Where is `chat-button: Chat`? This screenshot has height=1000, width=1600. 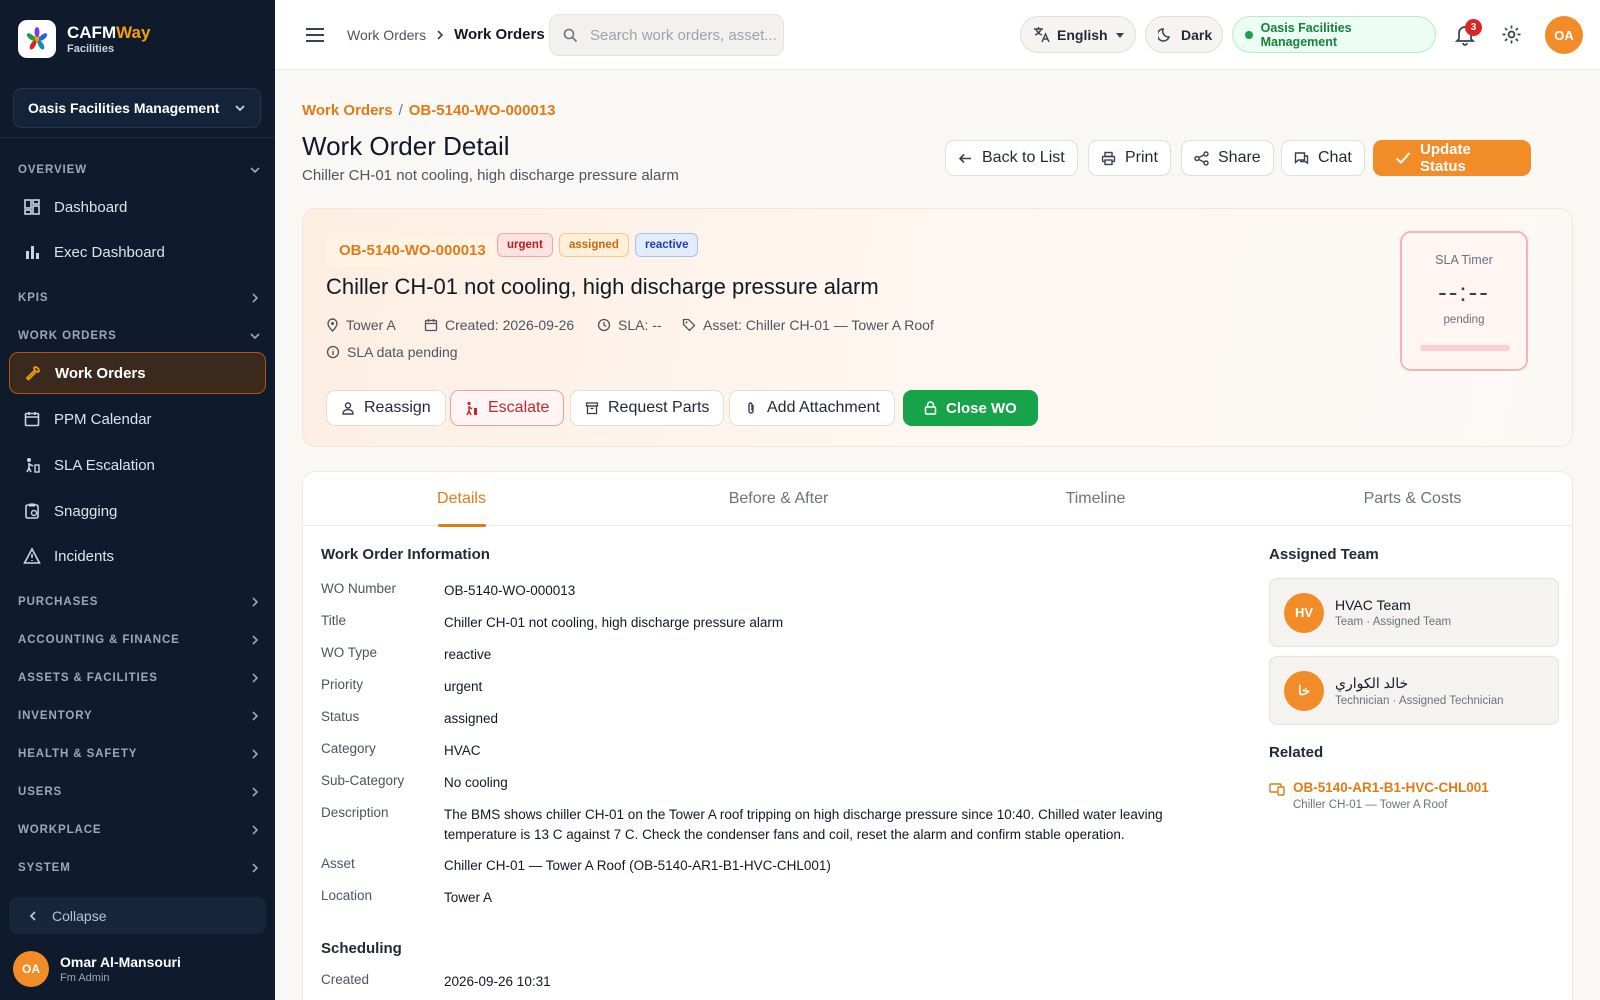
chat-button: Chat is located at coordinates (1323, 158).